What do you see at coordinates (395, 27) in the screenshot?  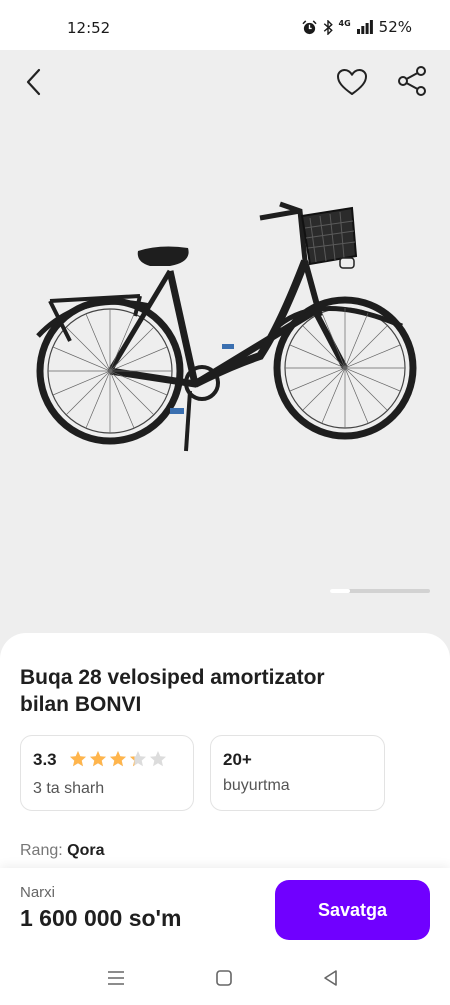 I see `battery-level: 52%` at bounding box center [395, 27].